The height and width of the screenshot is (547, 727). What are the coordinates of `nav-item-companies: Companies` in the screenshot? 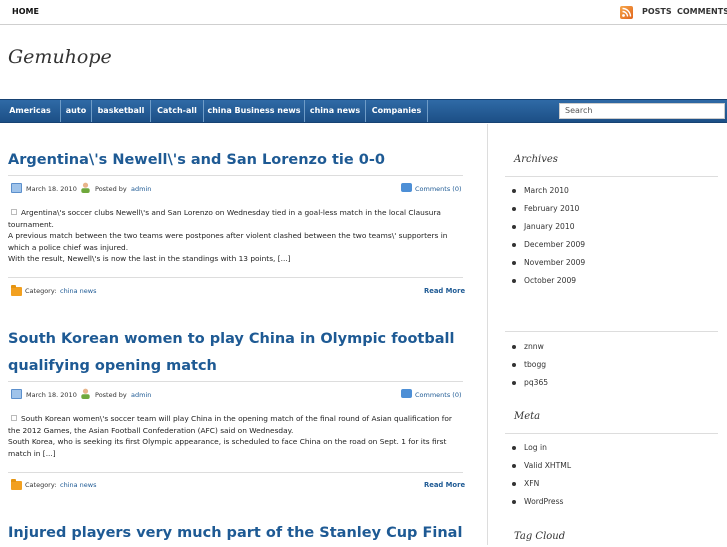 It's located at (397, 111).